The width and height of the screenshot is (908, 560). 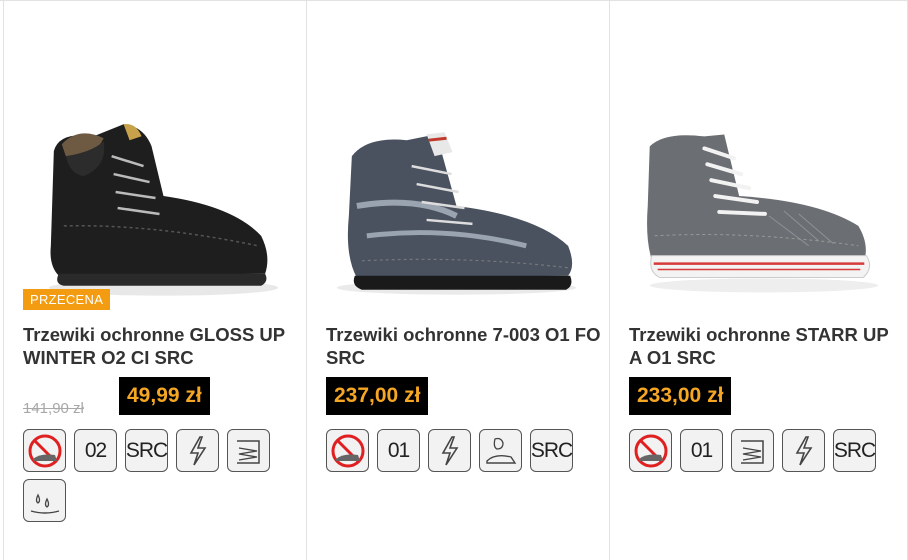 I want to click on price-block: 141,90 zł 49,99 zł, so click(x=158, y=397).